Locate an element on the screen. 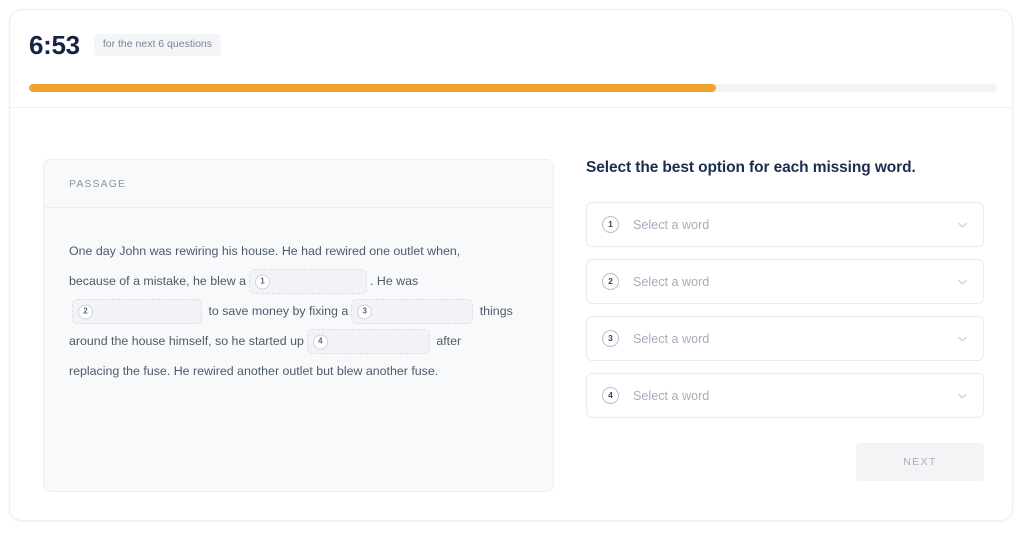  passage-blank-2: 2 is located at coordinates (137, 312).